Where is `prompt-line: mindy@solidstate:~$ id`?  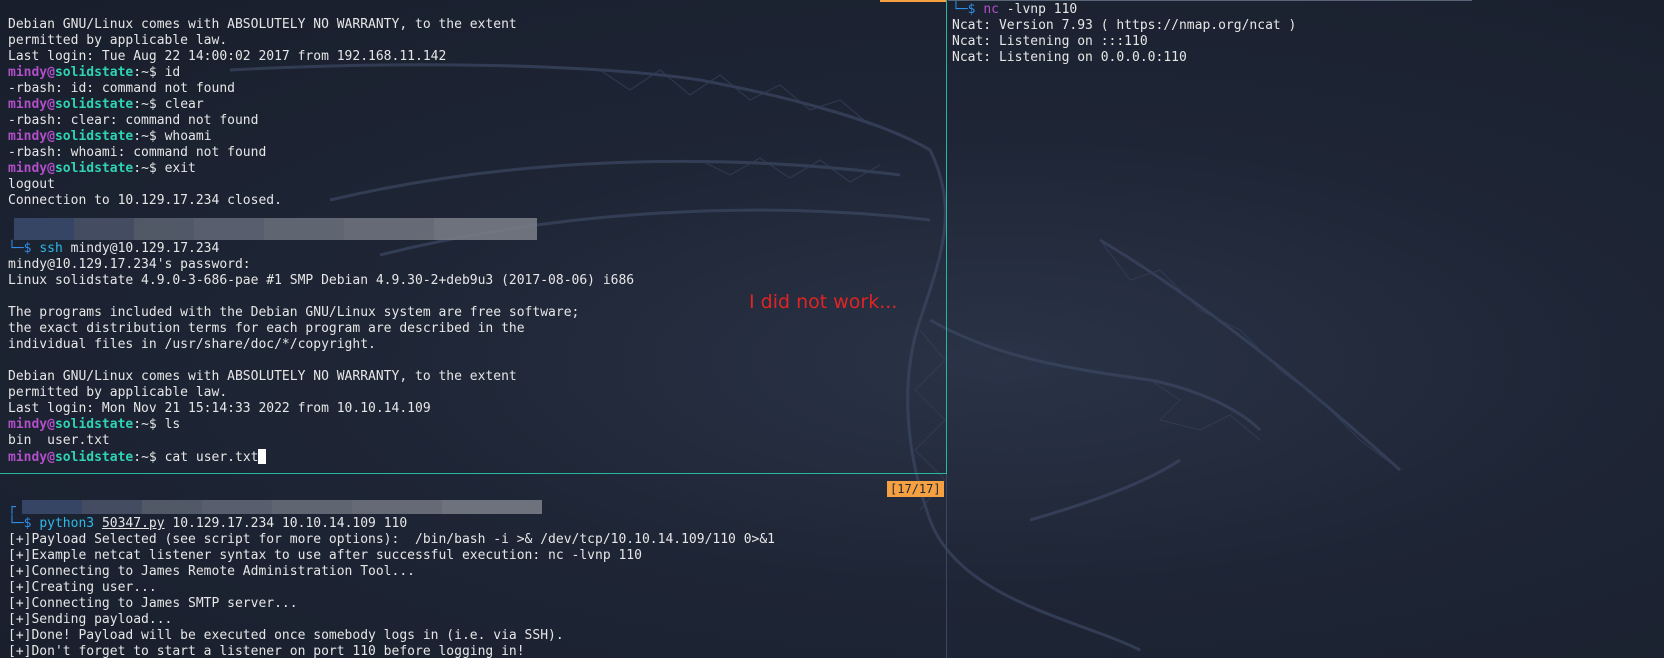 prompt-line: mindy@solidstate:~$ id is located at coordinates (473, 73).